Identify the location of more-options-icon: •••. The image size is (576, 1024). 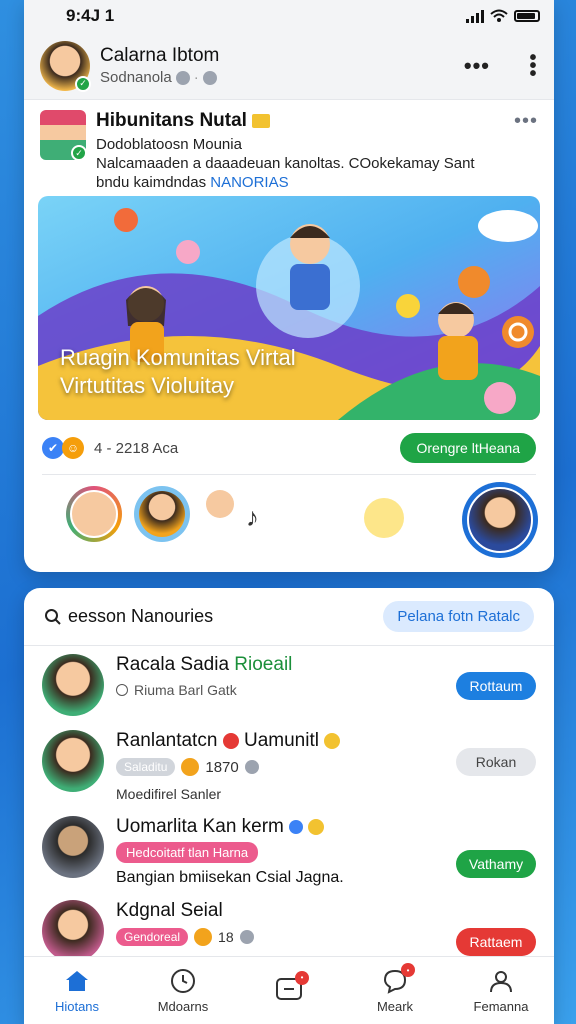
(477, 66).